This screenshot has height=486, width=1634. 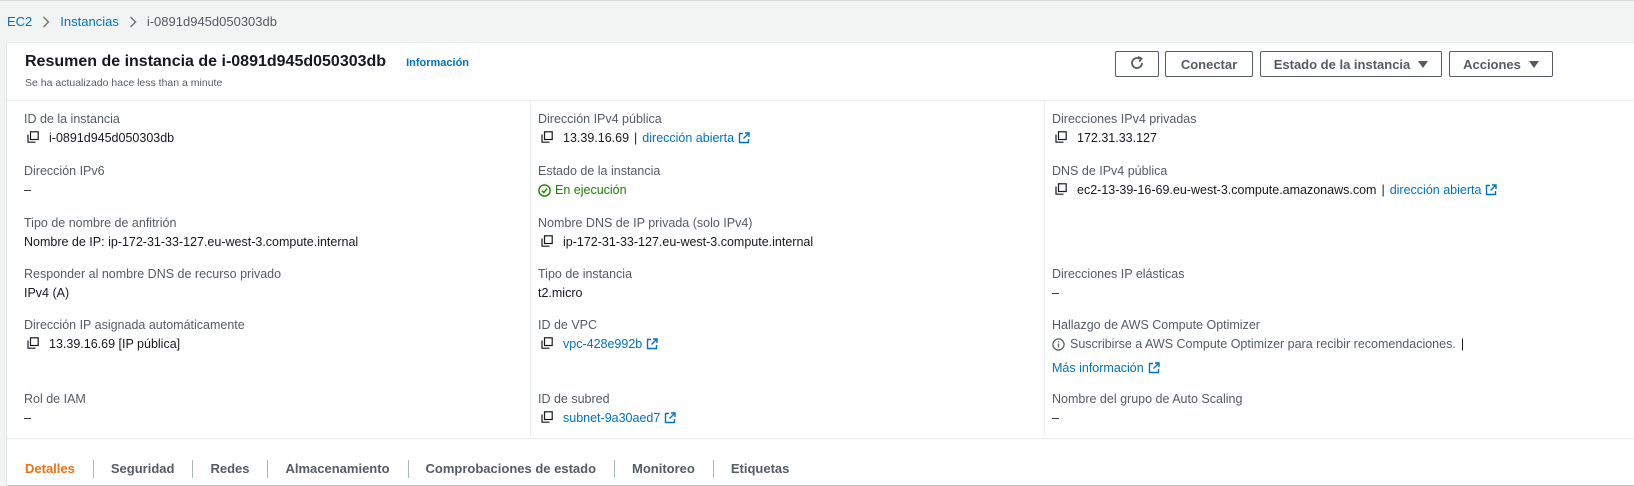 What do you see at coordinates (1055, 293) in the screenshot?
I see `elastic-ip-value: –` at bounding box center [1055, 293].